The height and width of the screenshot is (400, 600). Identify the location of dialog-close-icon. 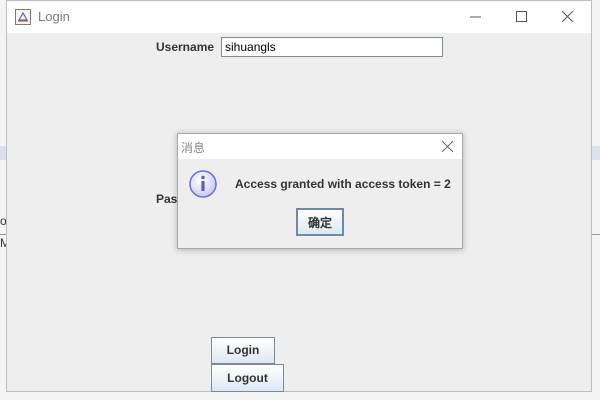
(447, 146).